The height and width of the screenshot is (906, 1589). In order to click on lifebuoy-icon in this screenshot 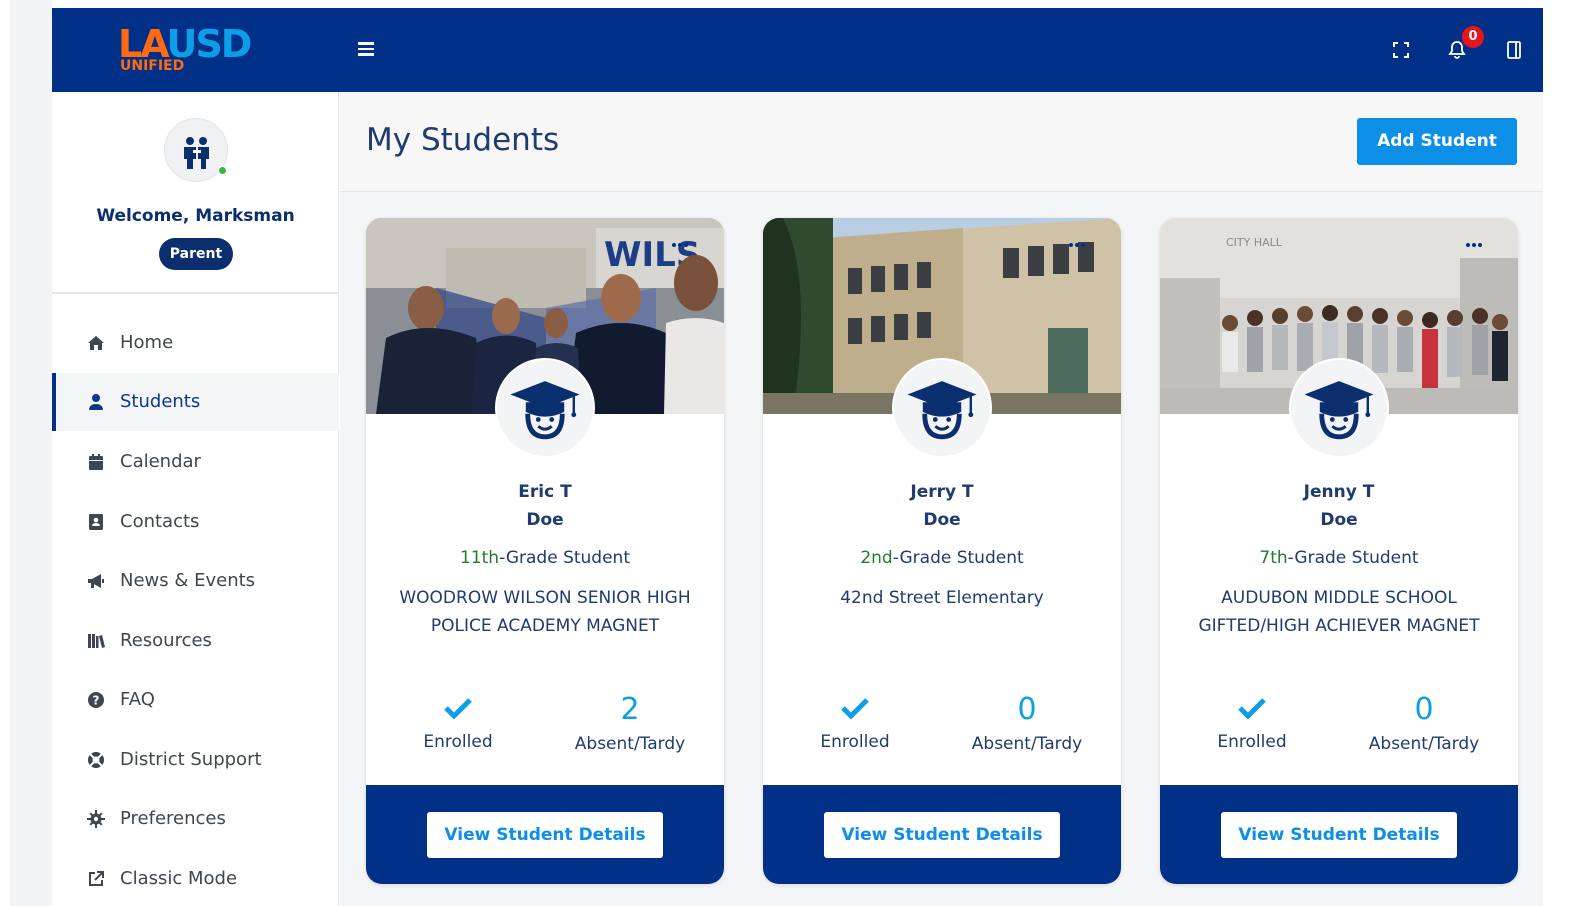, I will do `click(96, 760)`.